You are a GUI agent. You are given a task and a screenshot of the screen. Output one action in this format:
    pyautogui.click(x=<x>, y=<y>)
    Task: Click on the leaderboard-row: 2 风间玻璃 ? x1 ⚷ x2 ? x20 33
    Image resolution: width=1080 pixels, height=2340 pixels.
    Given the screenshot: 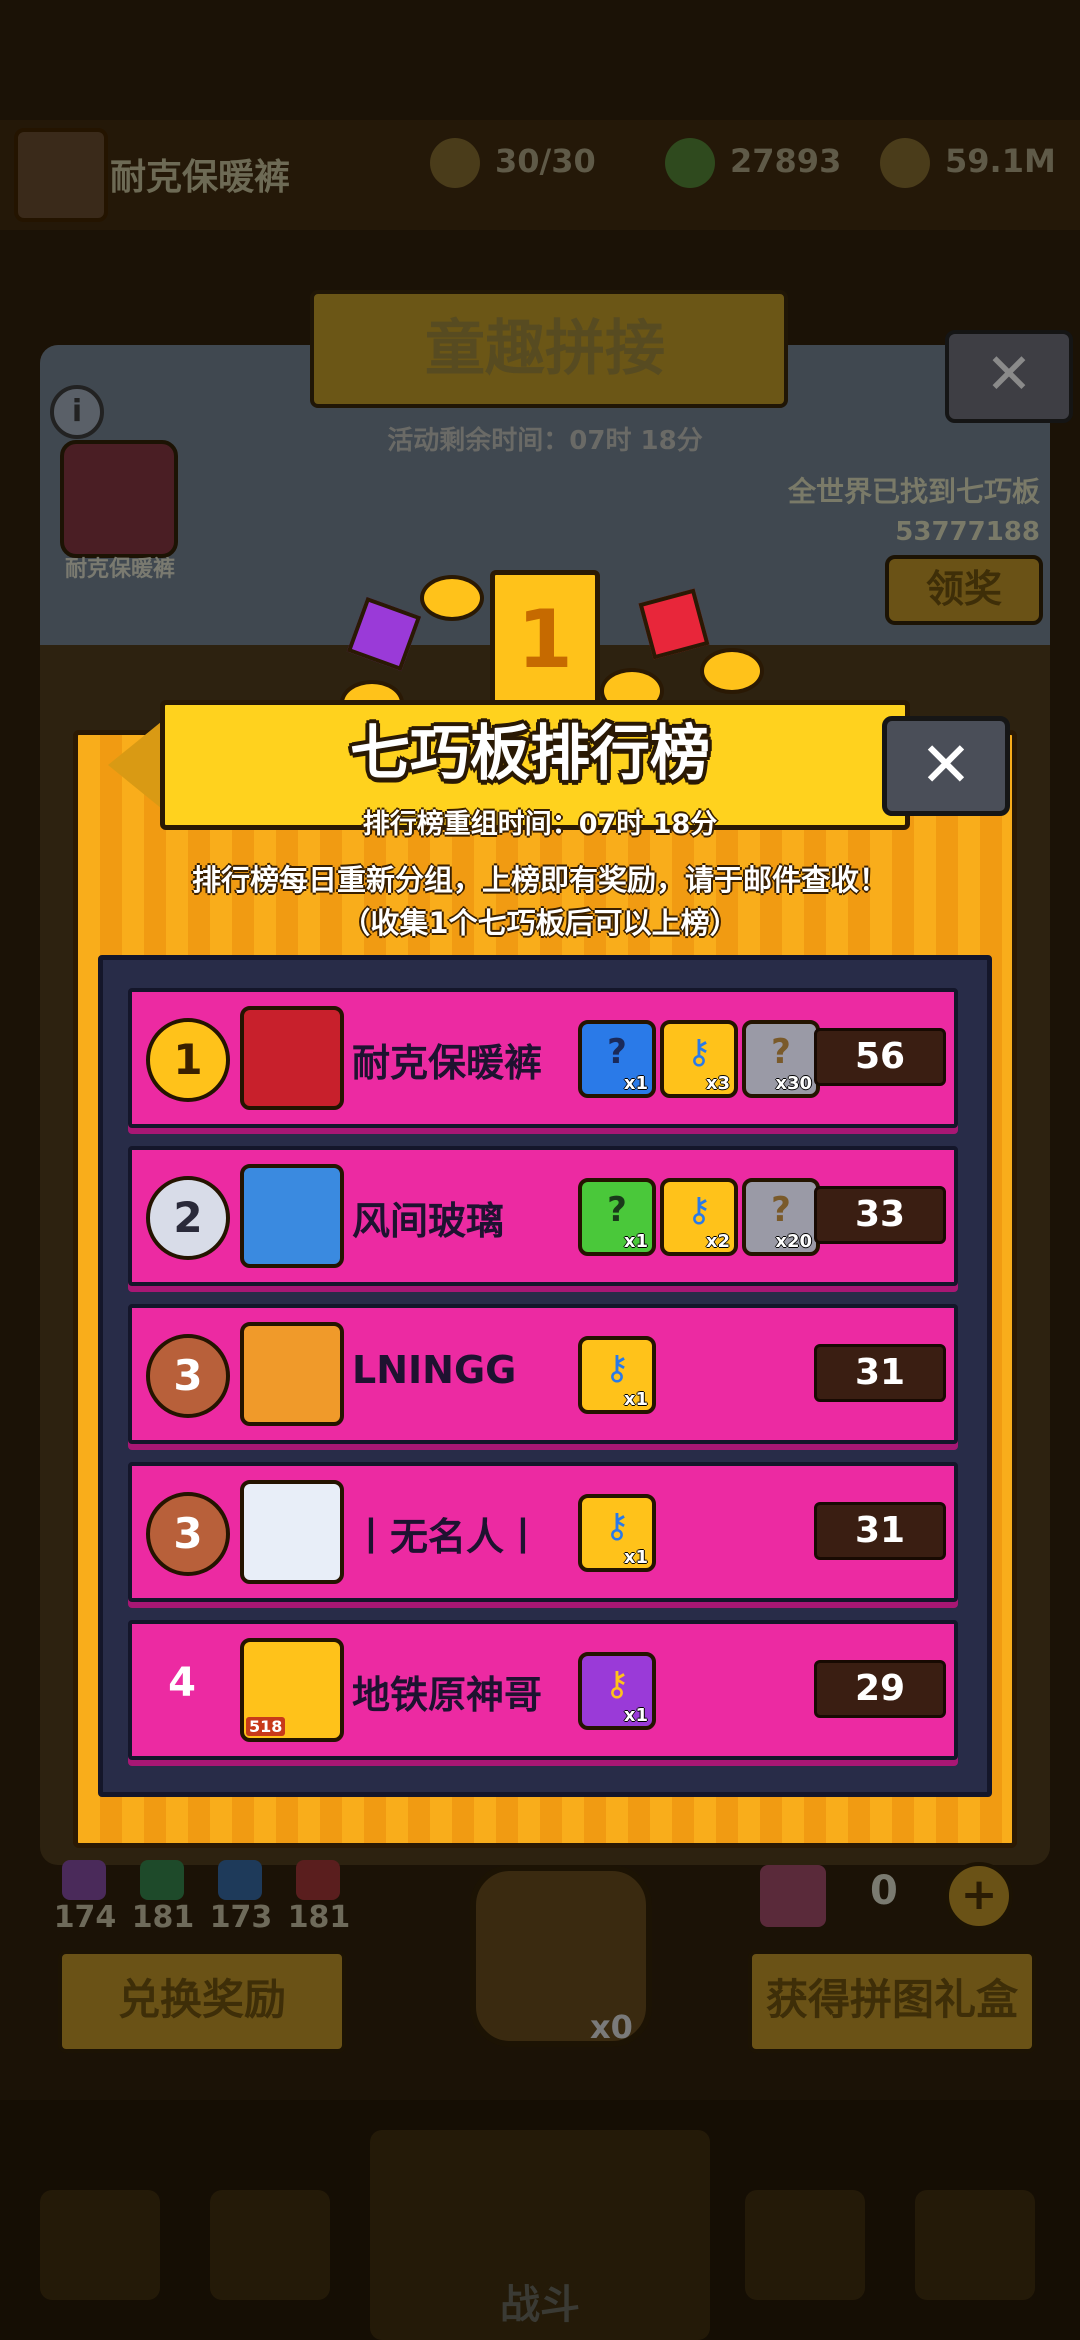 What is the action you would take?
    pyautogui.click(x=543, y=1216)
    